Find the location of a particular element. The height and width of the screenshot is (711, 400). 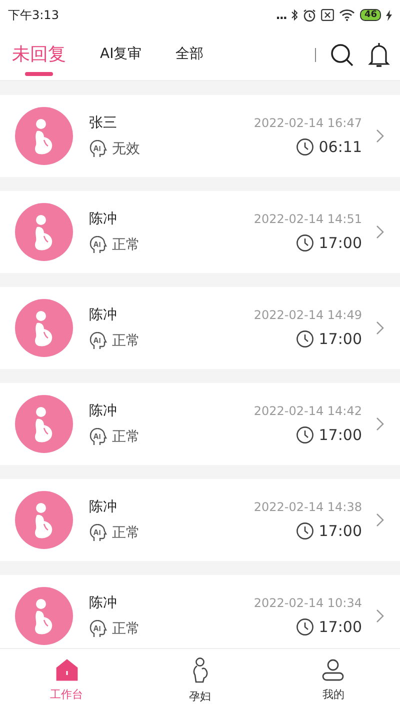

nav-item: 工作台 is located at coordinates (67, 680).